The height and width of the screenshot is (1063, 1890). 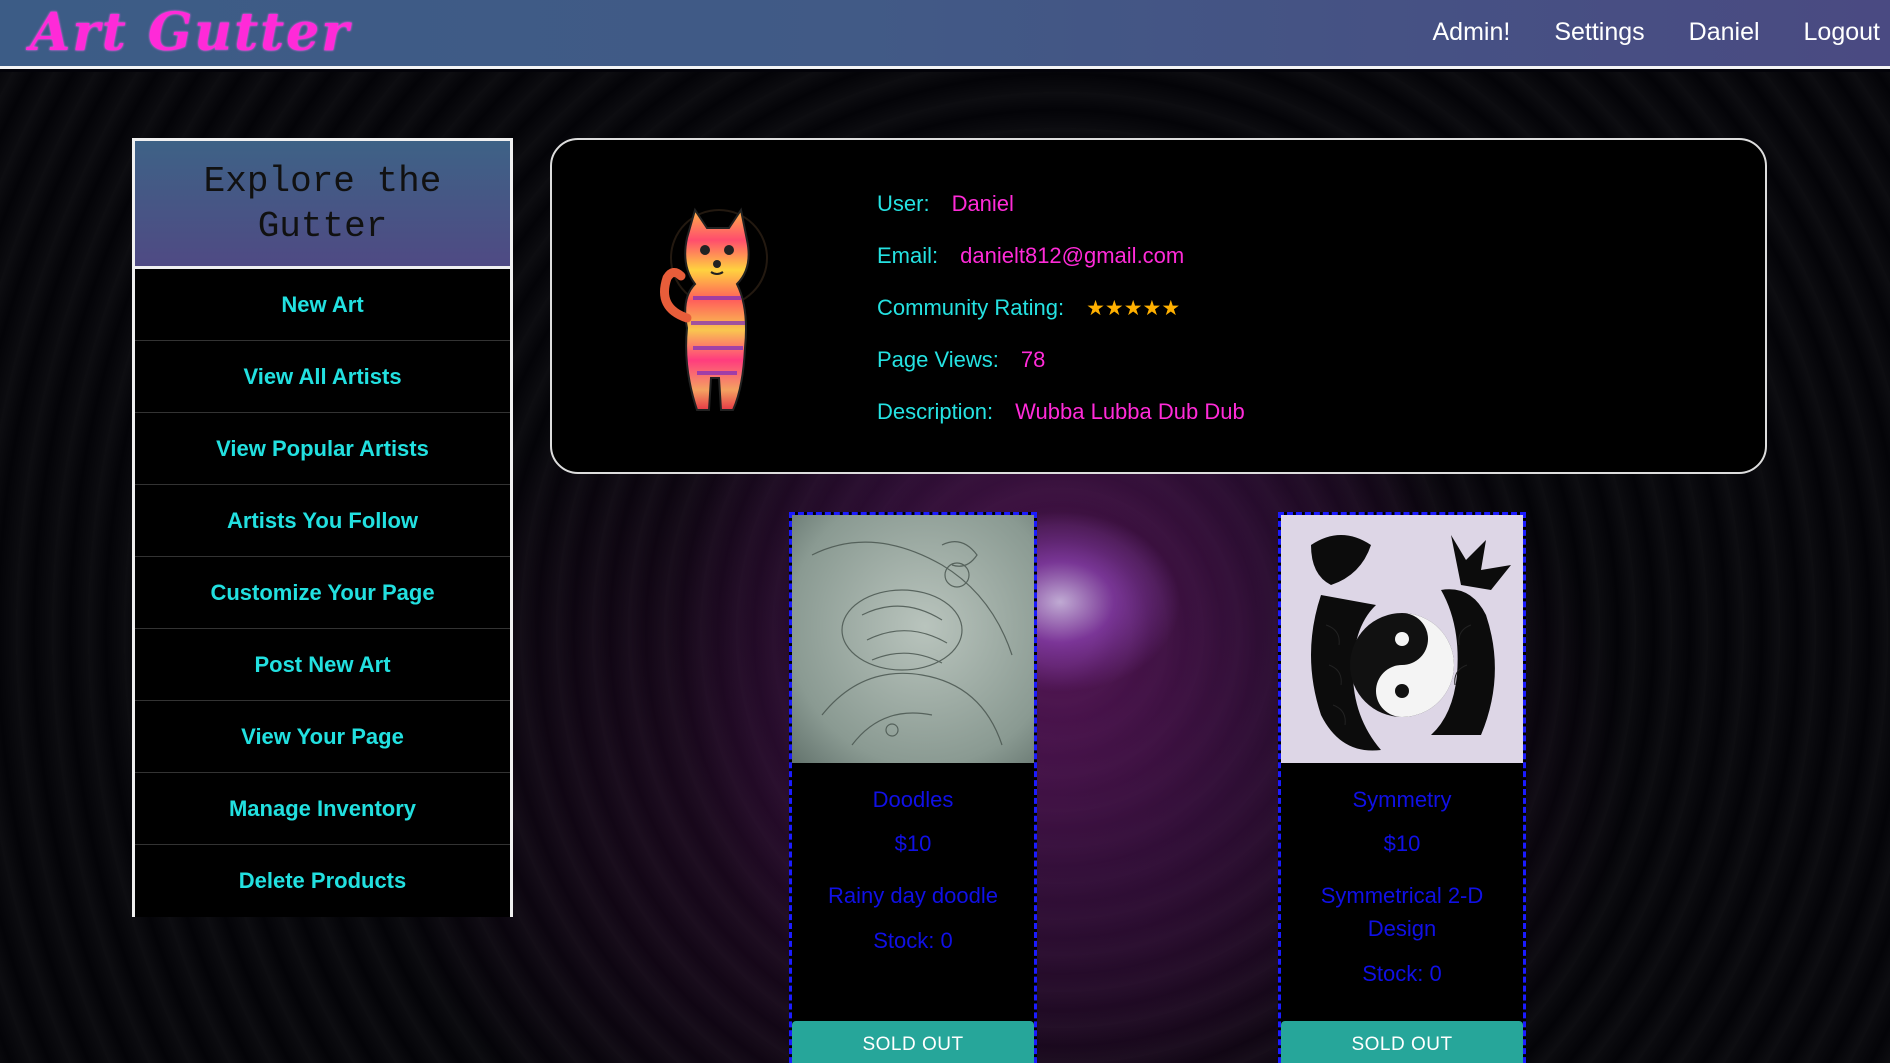 What do you see at coordinates (1061, 360) in the screenshot?
I see `views-row: Page Views: 78` at bounding box center [1061, 360].